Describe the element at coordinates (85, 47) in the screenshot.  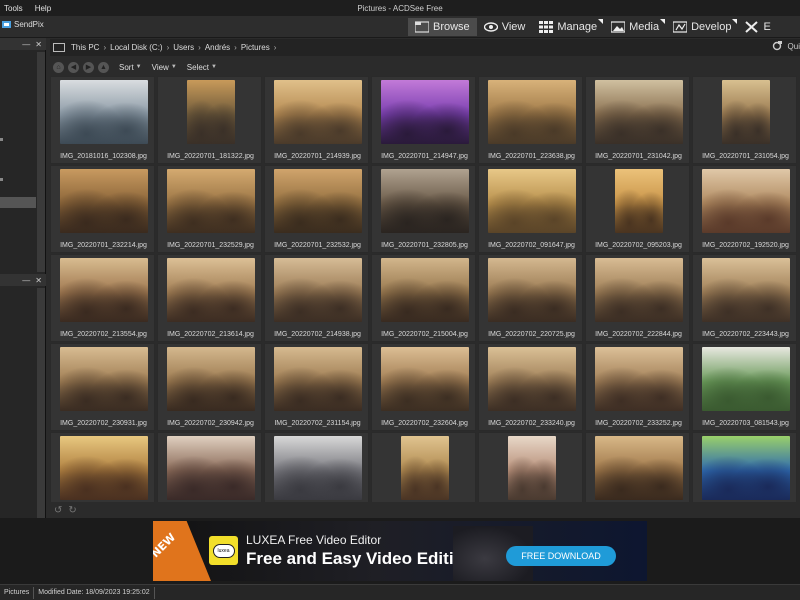
I see `breadcrumb-item: This PC` at that location.